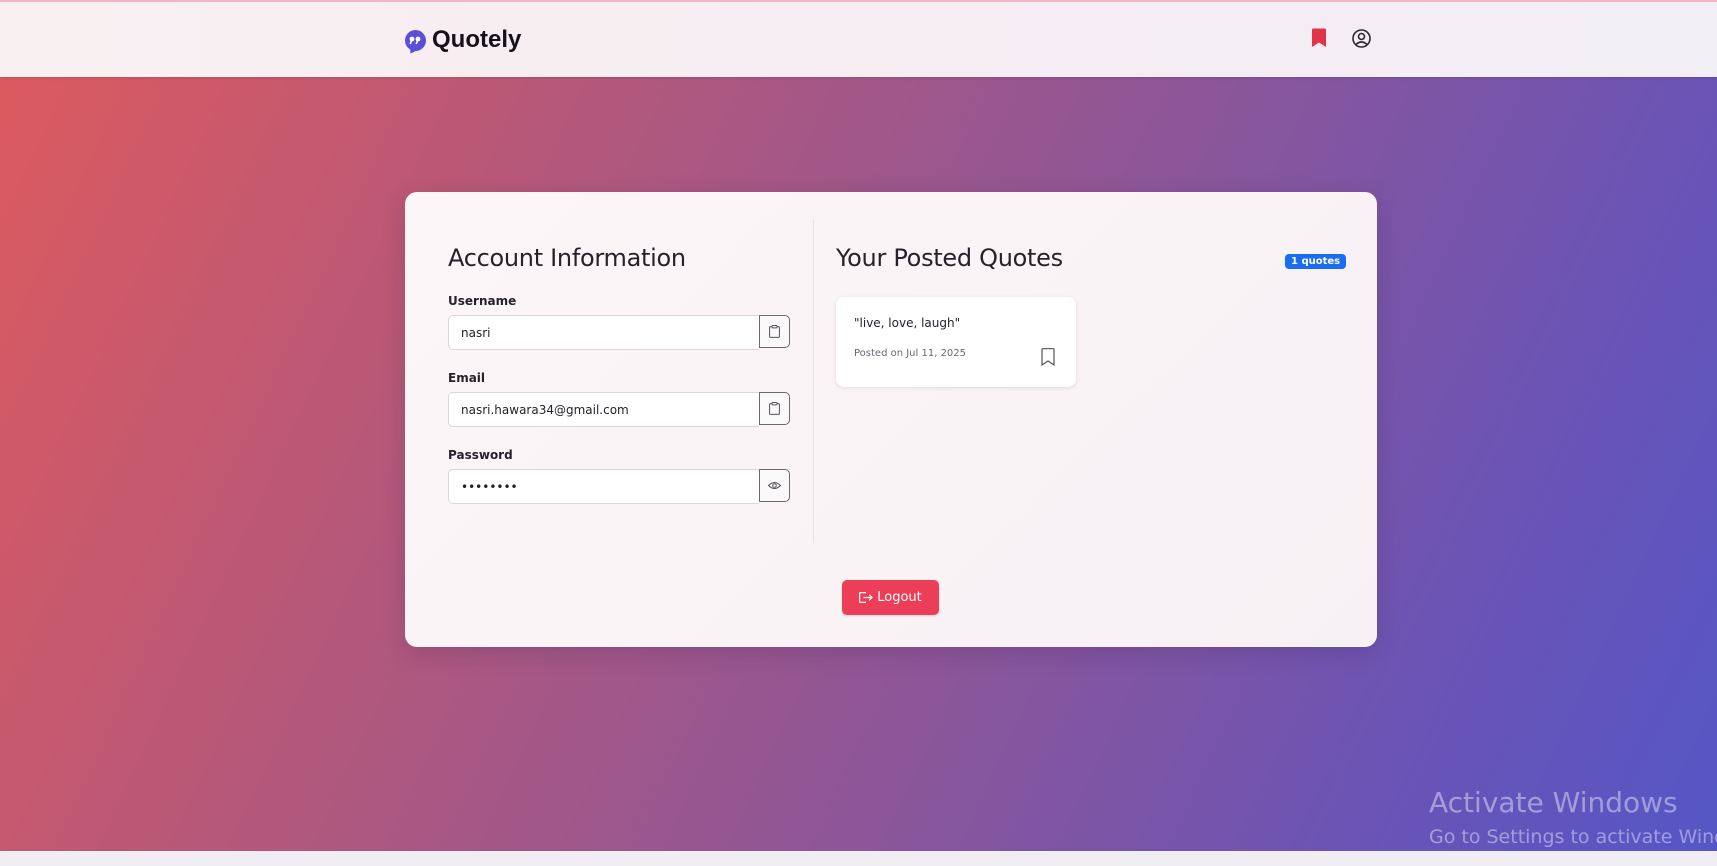 Image resolution: width=1717 pixels, height=866 pixels. Describe the element at coordinates (603, 332) in the screenshot. I see `username-field` at that location.